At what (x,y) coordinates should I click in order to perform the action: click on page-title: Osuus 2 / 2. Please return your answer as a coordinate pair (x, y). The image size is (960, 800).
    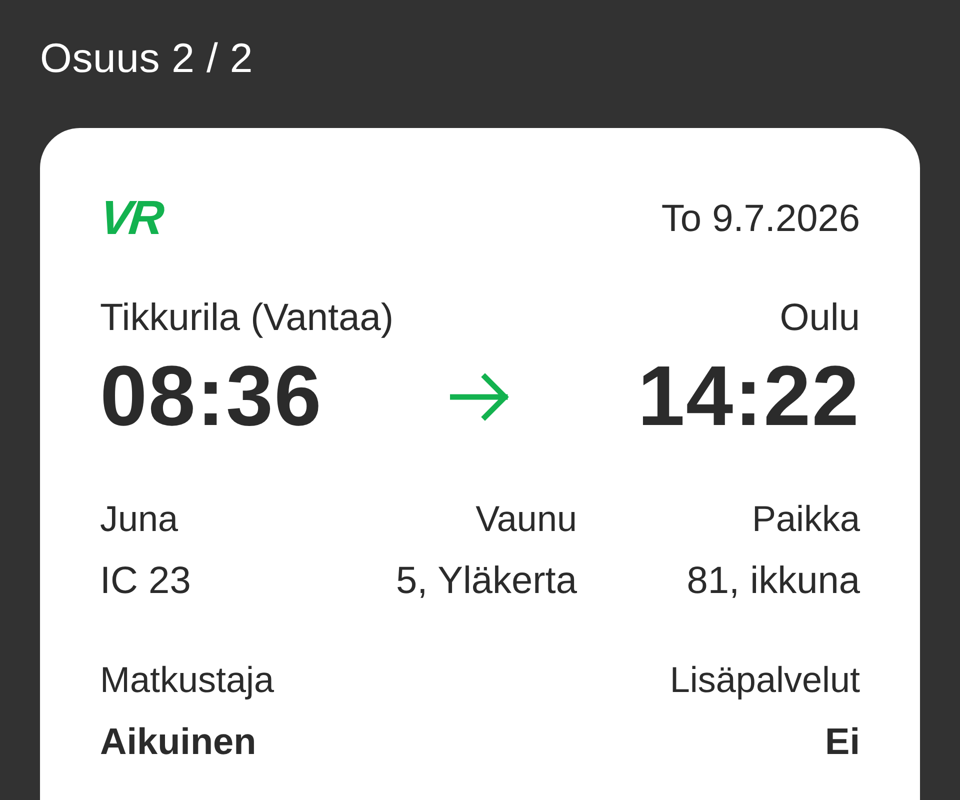
    Looking at the image, I should click on (146, 58).